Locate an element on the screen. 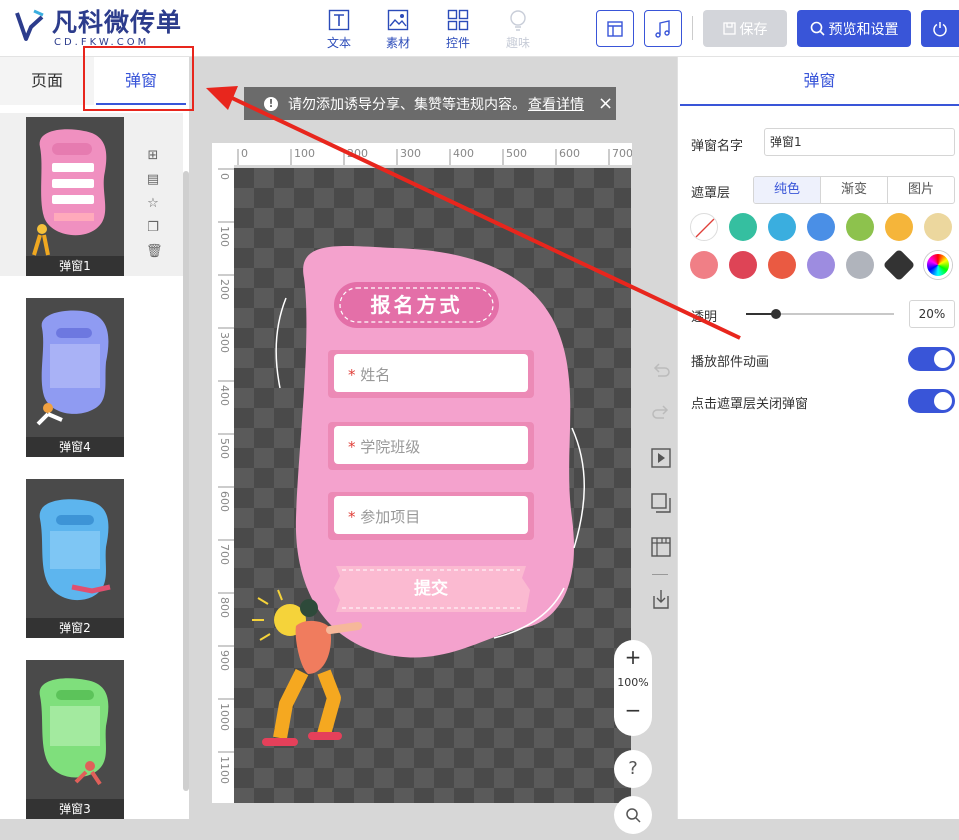 The height and width of the screenshot is (840, 959). ruler-ticks: 0 100 200 300 400 500 600 700 800 900 1000 1100 is located at coordinates (226, 476).